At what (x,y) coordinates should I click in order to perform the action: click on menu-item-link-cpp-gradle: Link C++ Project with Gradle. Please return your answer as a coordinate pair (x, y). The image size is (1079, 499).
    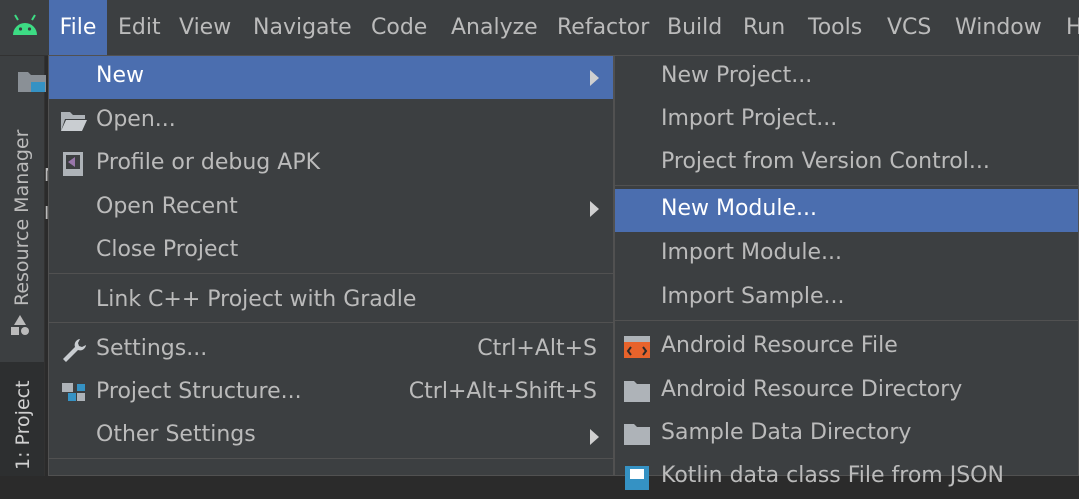
    Looking at the image, I should click on (331, 301).